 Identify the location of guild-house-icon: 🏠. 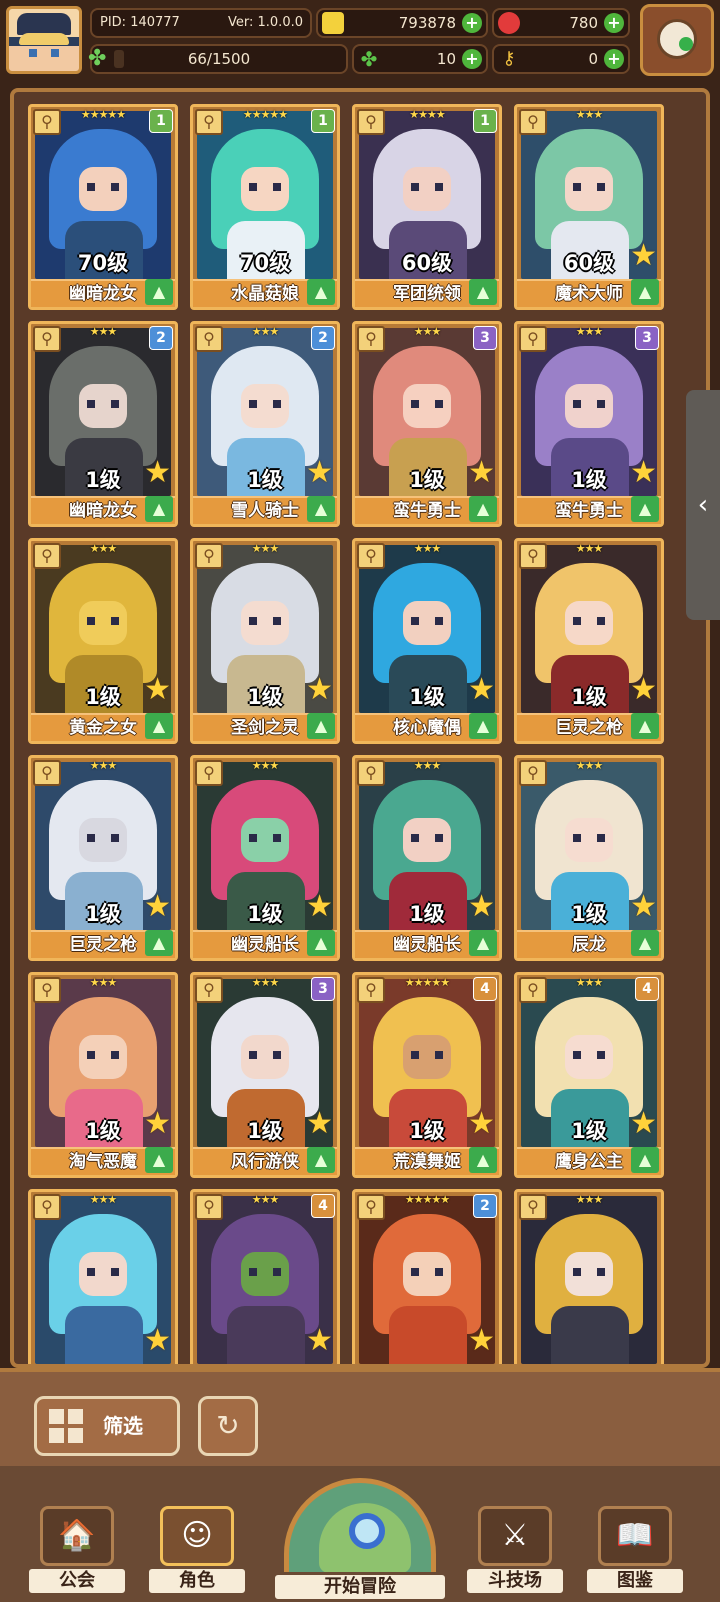
(77, 1536).